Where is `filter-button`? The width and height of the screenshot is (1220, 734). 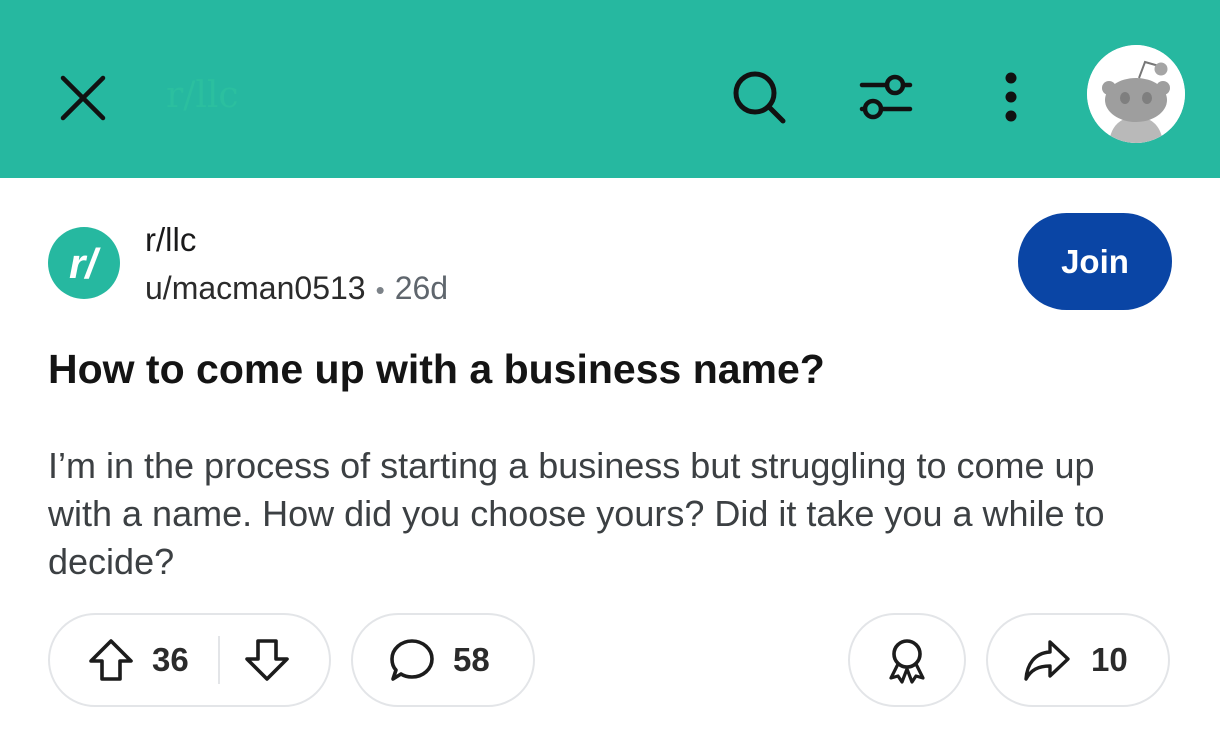 filter-button is located at coordinates (885, 97).